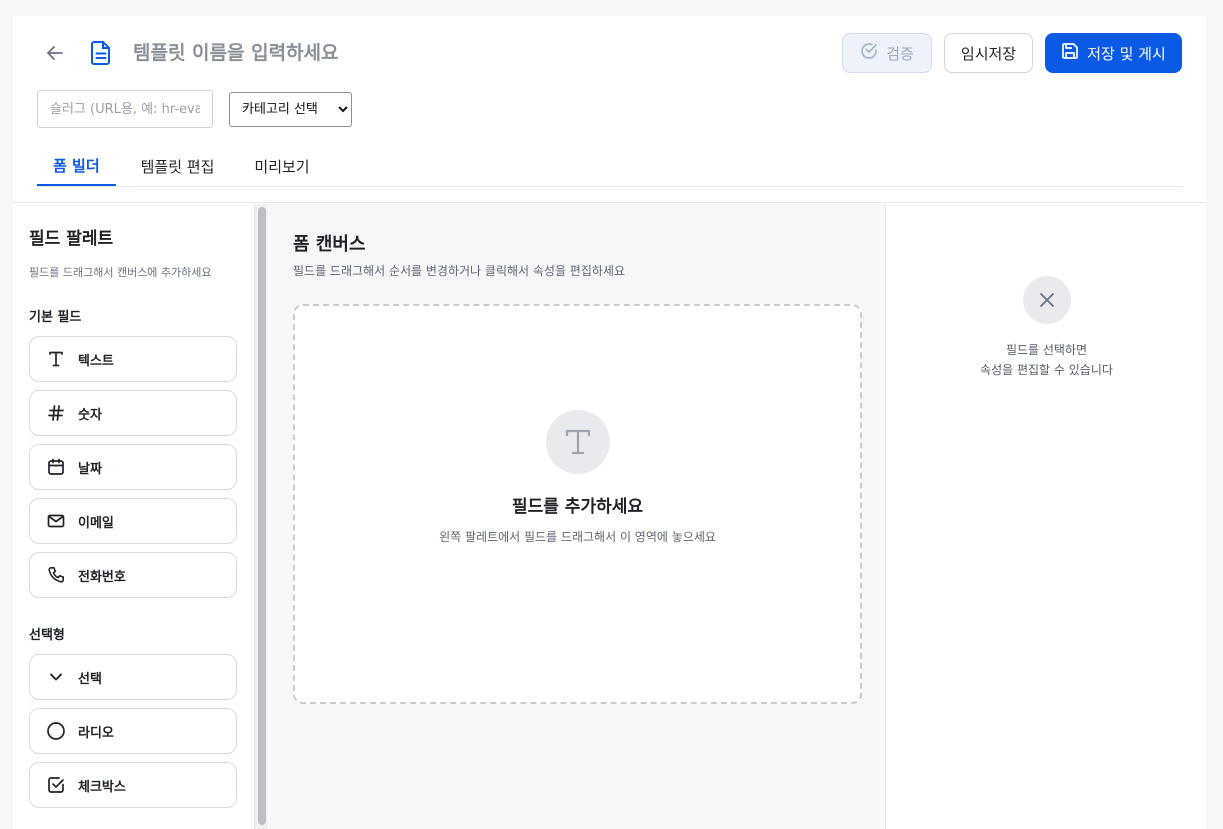 The width and height of the screenshot is (1223, 829). Describe the element at coordinates (869, 53) in the screenshot. I see `check-circle-icon` at that location.